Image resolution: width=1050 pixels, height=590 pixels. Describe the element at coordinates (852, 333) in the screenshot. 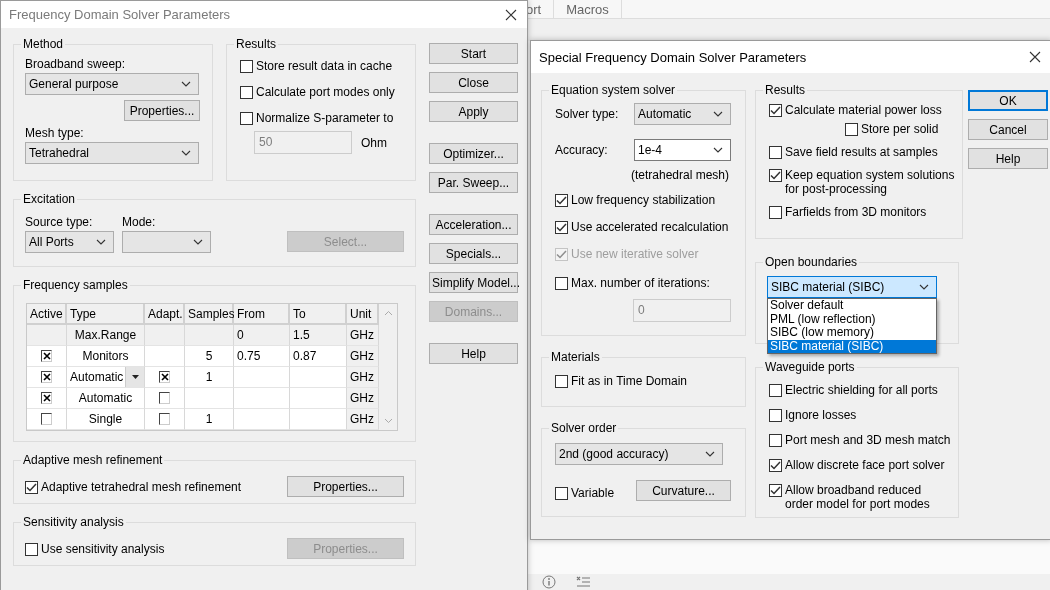

I see `dropdown-option: SIBC (low memory)` at that location.